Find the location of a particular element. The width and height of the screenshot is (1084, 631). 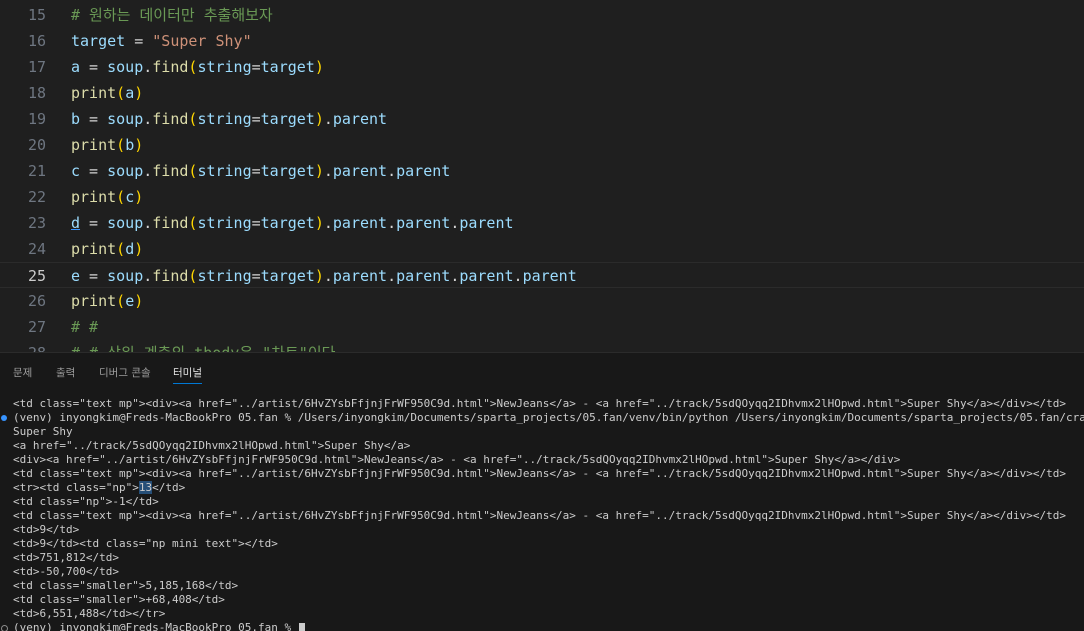

code-text: print(b) is located at coordinates (107, 145).